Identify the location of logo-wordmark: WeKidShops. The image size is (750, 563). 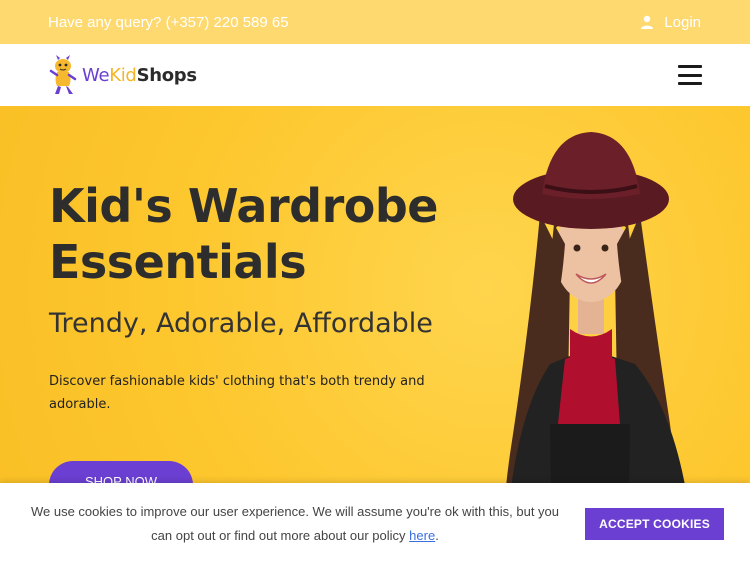
(139, 75).